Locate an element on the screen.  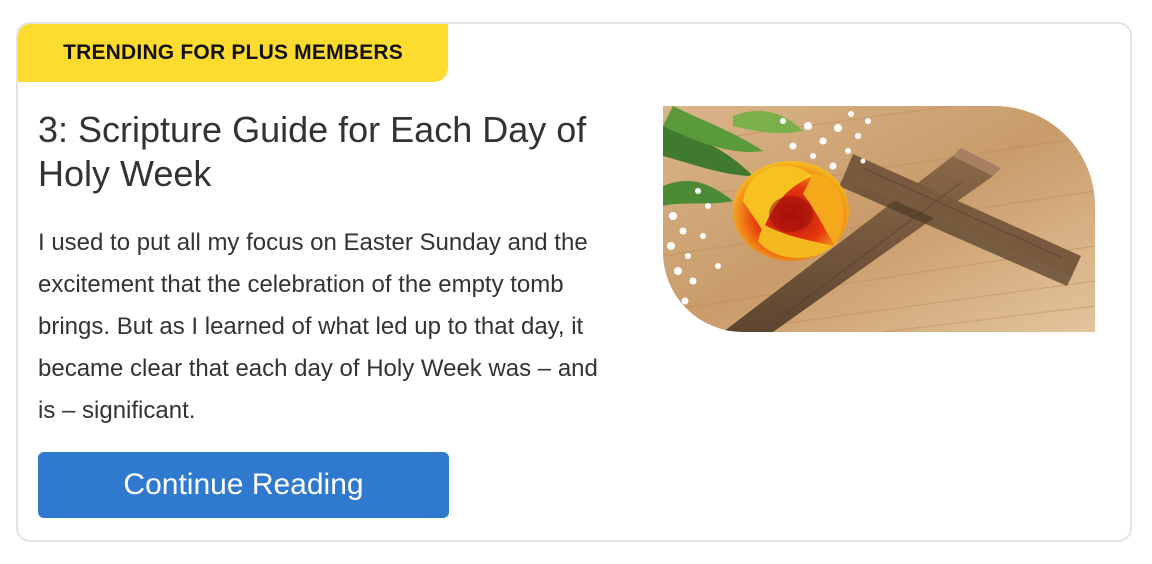
trending-badge: TRENDING FOR PLUS MEMBERS is located at coordinates (233, 53).